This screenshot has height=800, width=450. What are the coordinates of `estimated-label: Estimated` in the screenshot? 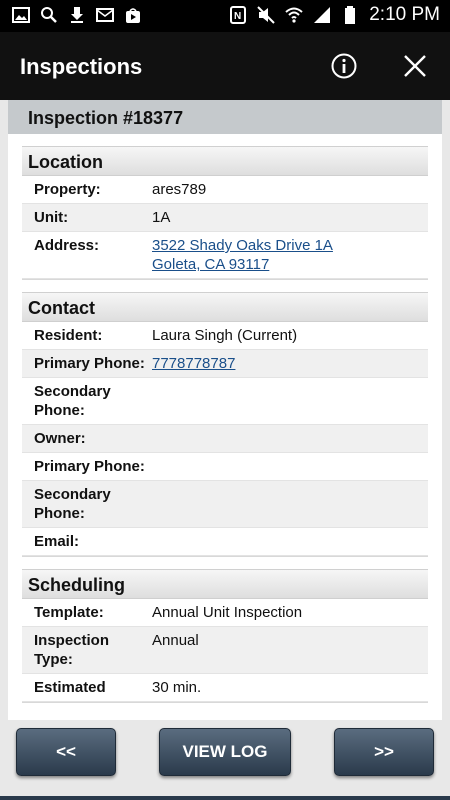 It's located at (70, 687).